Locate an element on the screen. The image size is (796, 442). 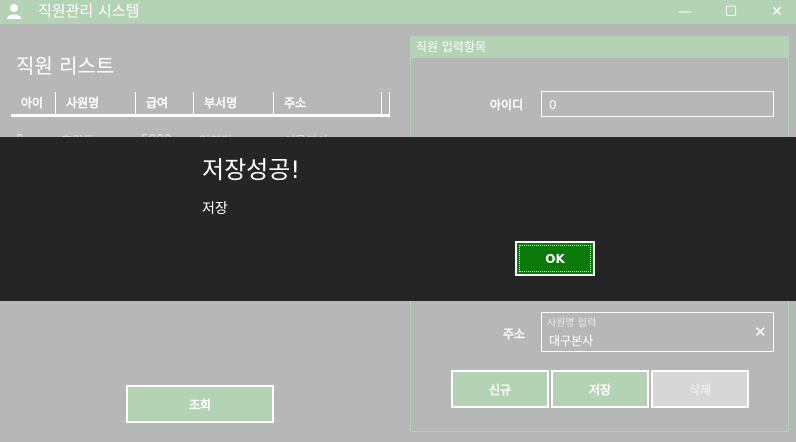
ok-button: OK is located at coordinates (555, 258).